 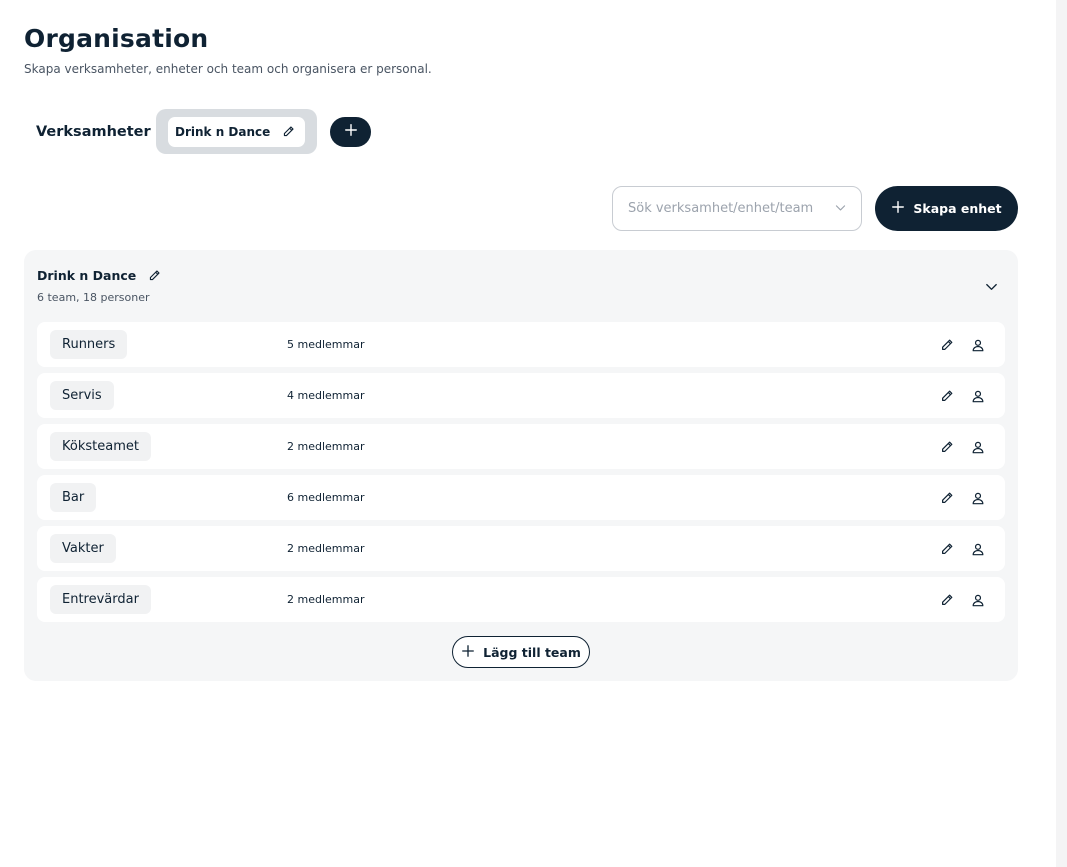 What do you see at coordinates (521, 548) in the screenshot?
I see `team-row: Vakter 2 medlemmar` at bounding box center [521, 548].